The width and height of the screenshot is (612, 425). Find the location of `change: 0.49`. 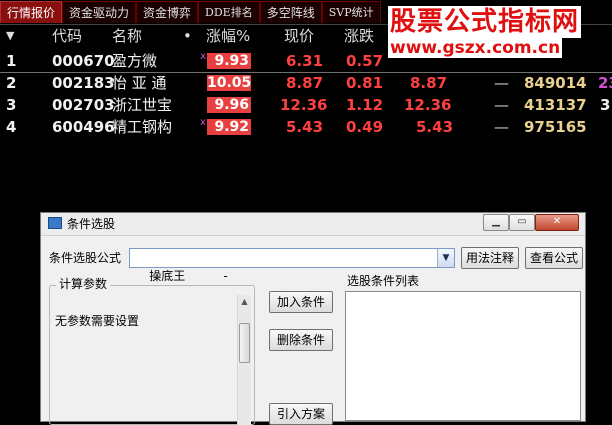

change: 0.49 is located at coordinates (365, 127).